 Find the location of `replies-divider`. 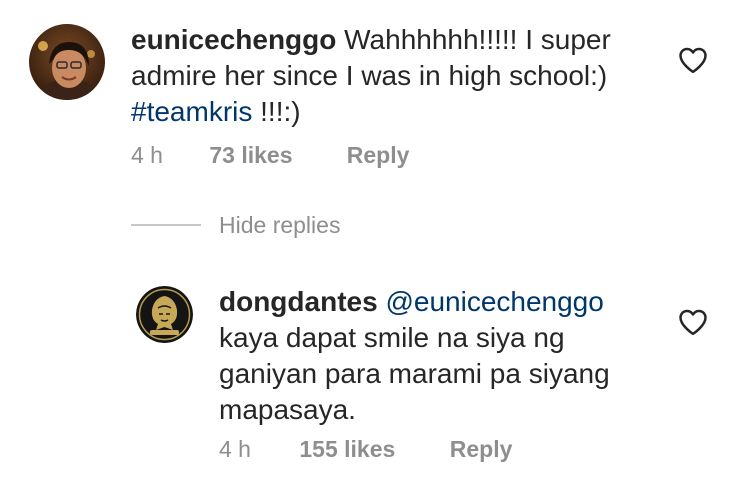

replies-divider is located at coordinates (166, 225).